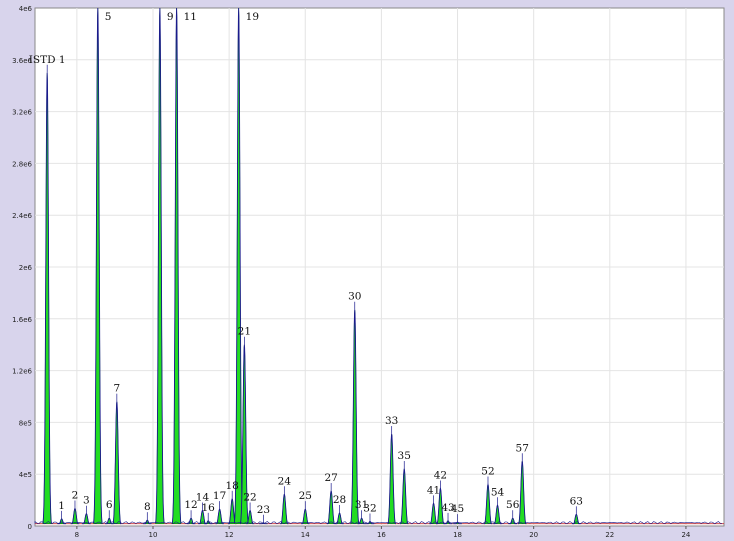  Describe the element at coordinates (381, 535) in the screenshot. I see `x-tick-label: 16` at that location.